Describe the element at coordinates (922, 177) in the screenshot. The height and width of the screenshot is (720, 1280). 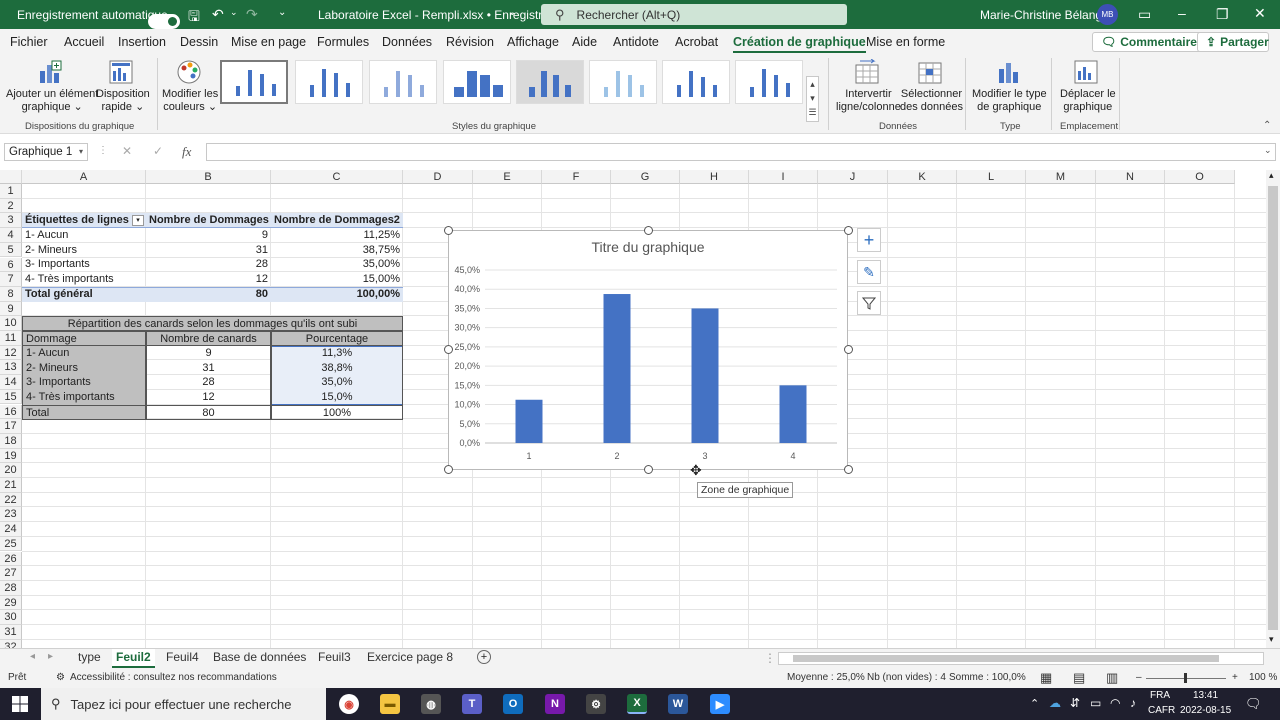
I see `column-header: K` at that location.